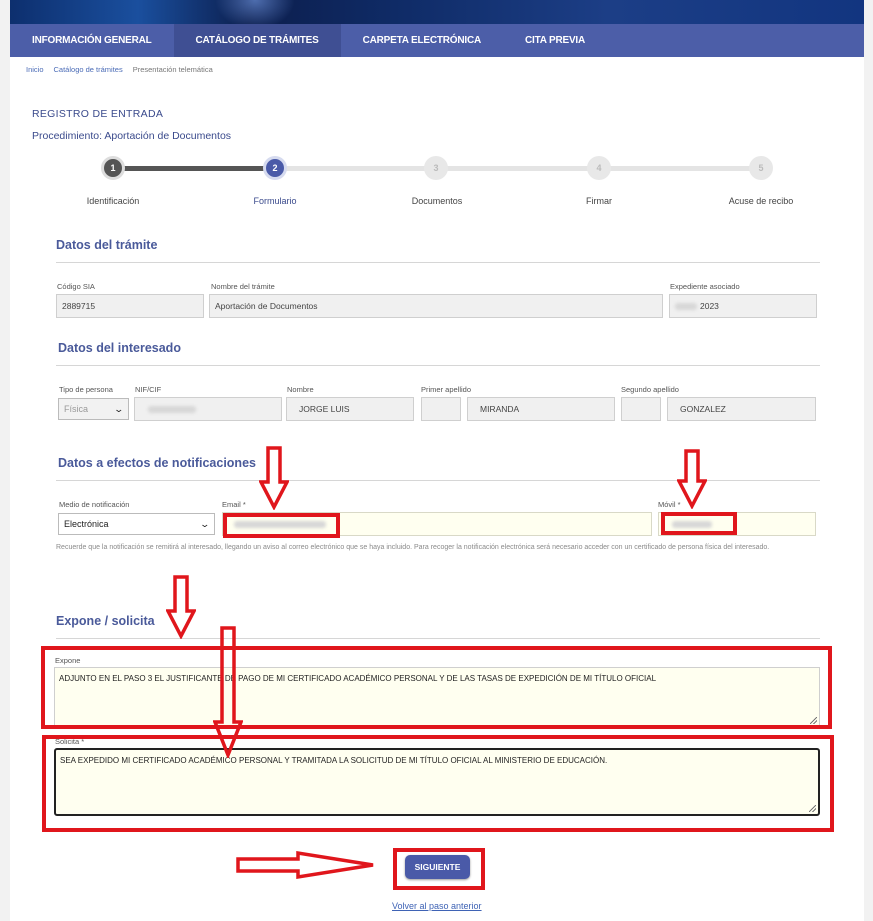  Describe the element at coordinates (761, 168) in the screenshot. I see `step-5-circle: 5` at that location.